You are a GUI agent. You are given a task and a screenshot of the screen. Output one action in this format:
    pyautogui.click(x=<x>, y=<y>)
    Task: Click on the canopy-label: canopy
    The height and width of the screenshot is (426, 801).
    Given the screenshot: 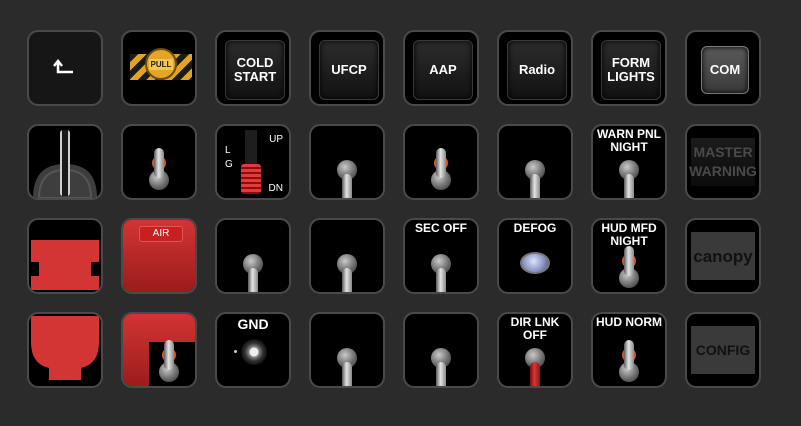 What is the action you would take?
    pyautogui.click(x=723, y=256)
    